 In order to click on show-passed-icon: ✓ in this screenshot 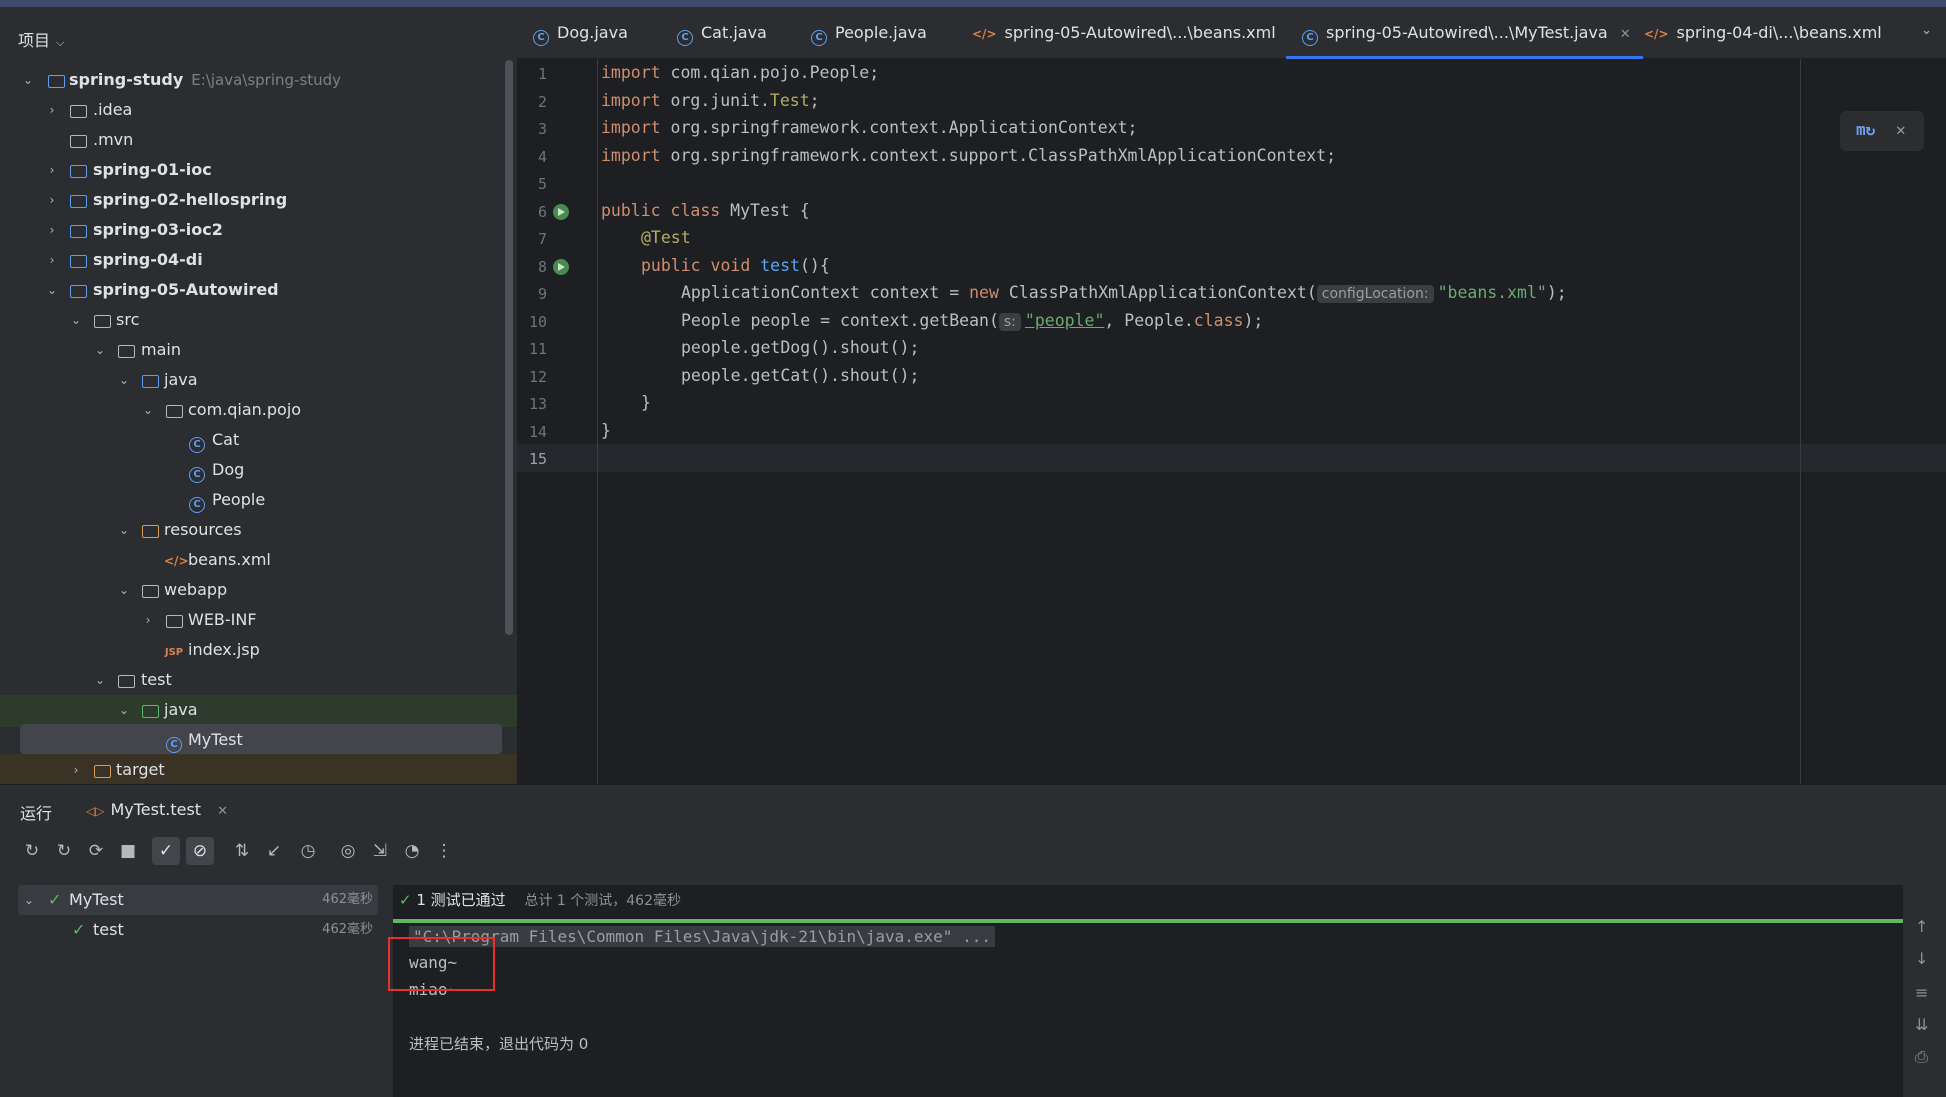, I will do `click(166, 851)`.